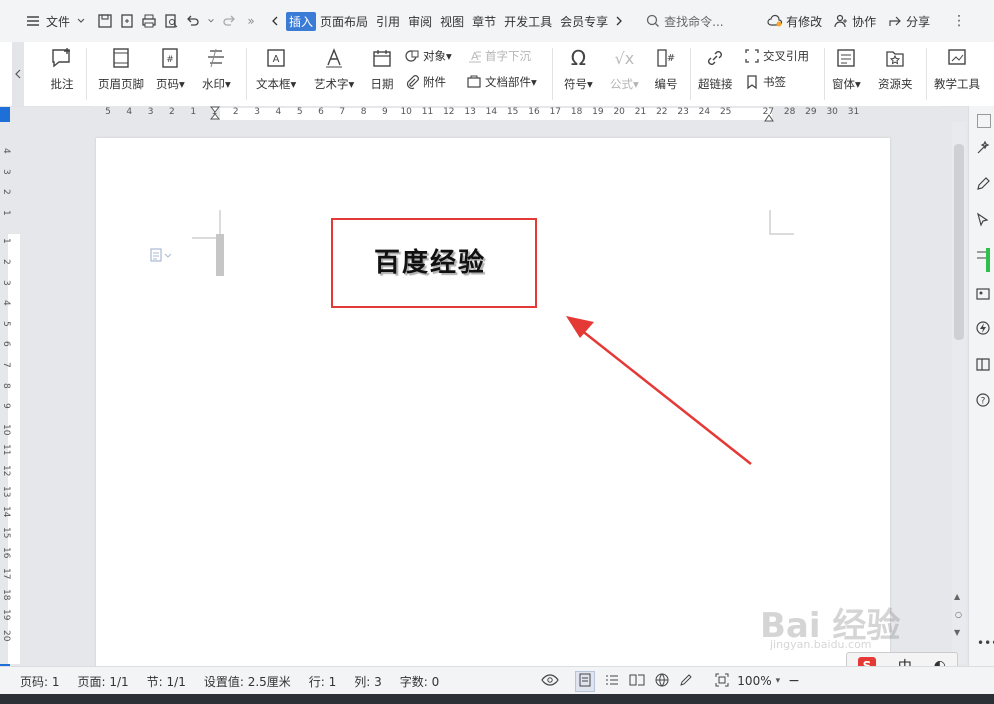  Describe the element at coordinates (666, 69) in the screenshot. I see `numbering-button: # 编号` at that location.